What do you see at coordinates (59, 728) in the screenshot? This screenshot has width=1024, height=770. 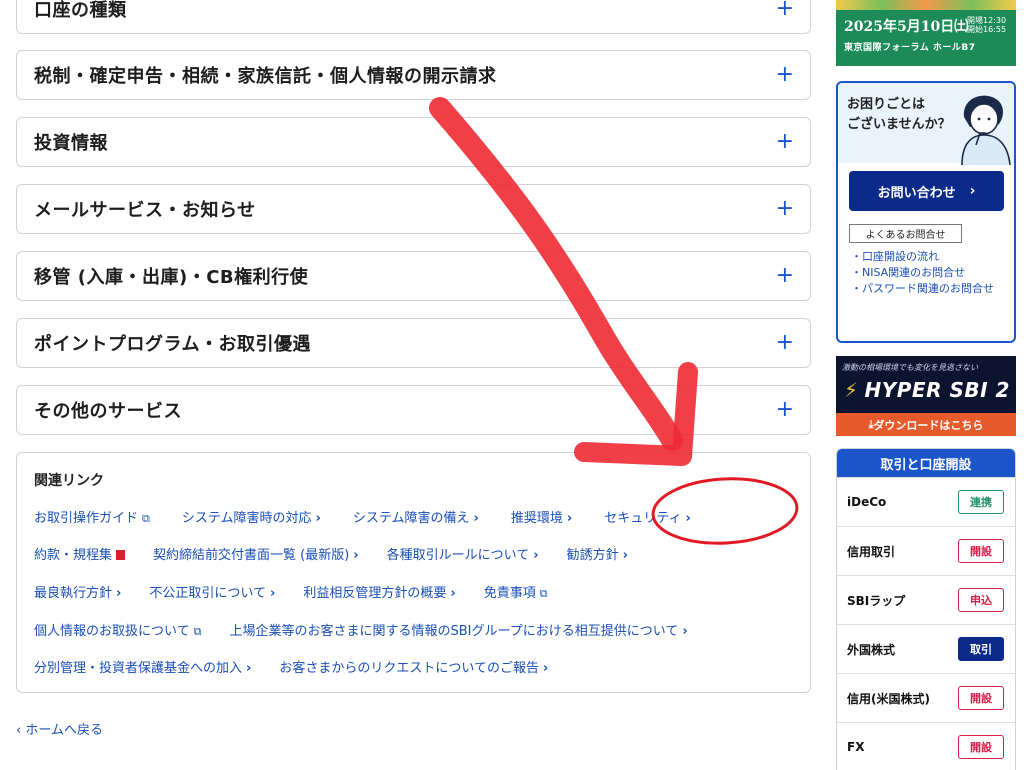 I see `back-to-home-link: ‹ ホームへ戻る` at bounding box center [59, 728].